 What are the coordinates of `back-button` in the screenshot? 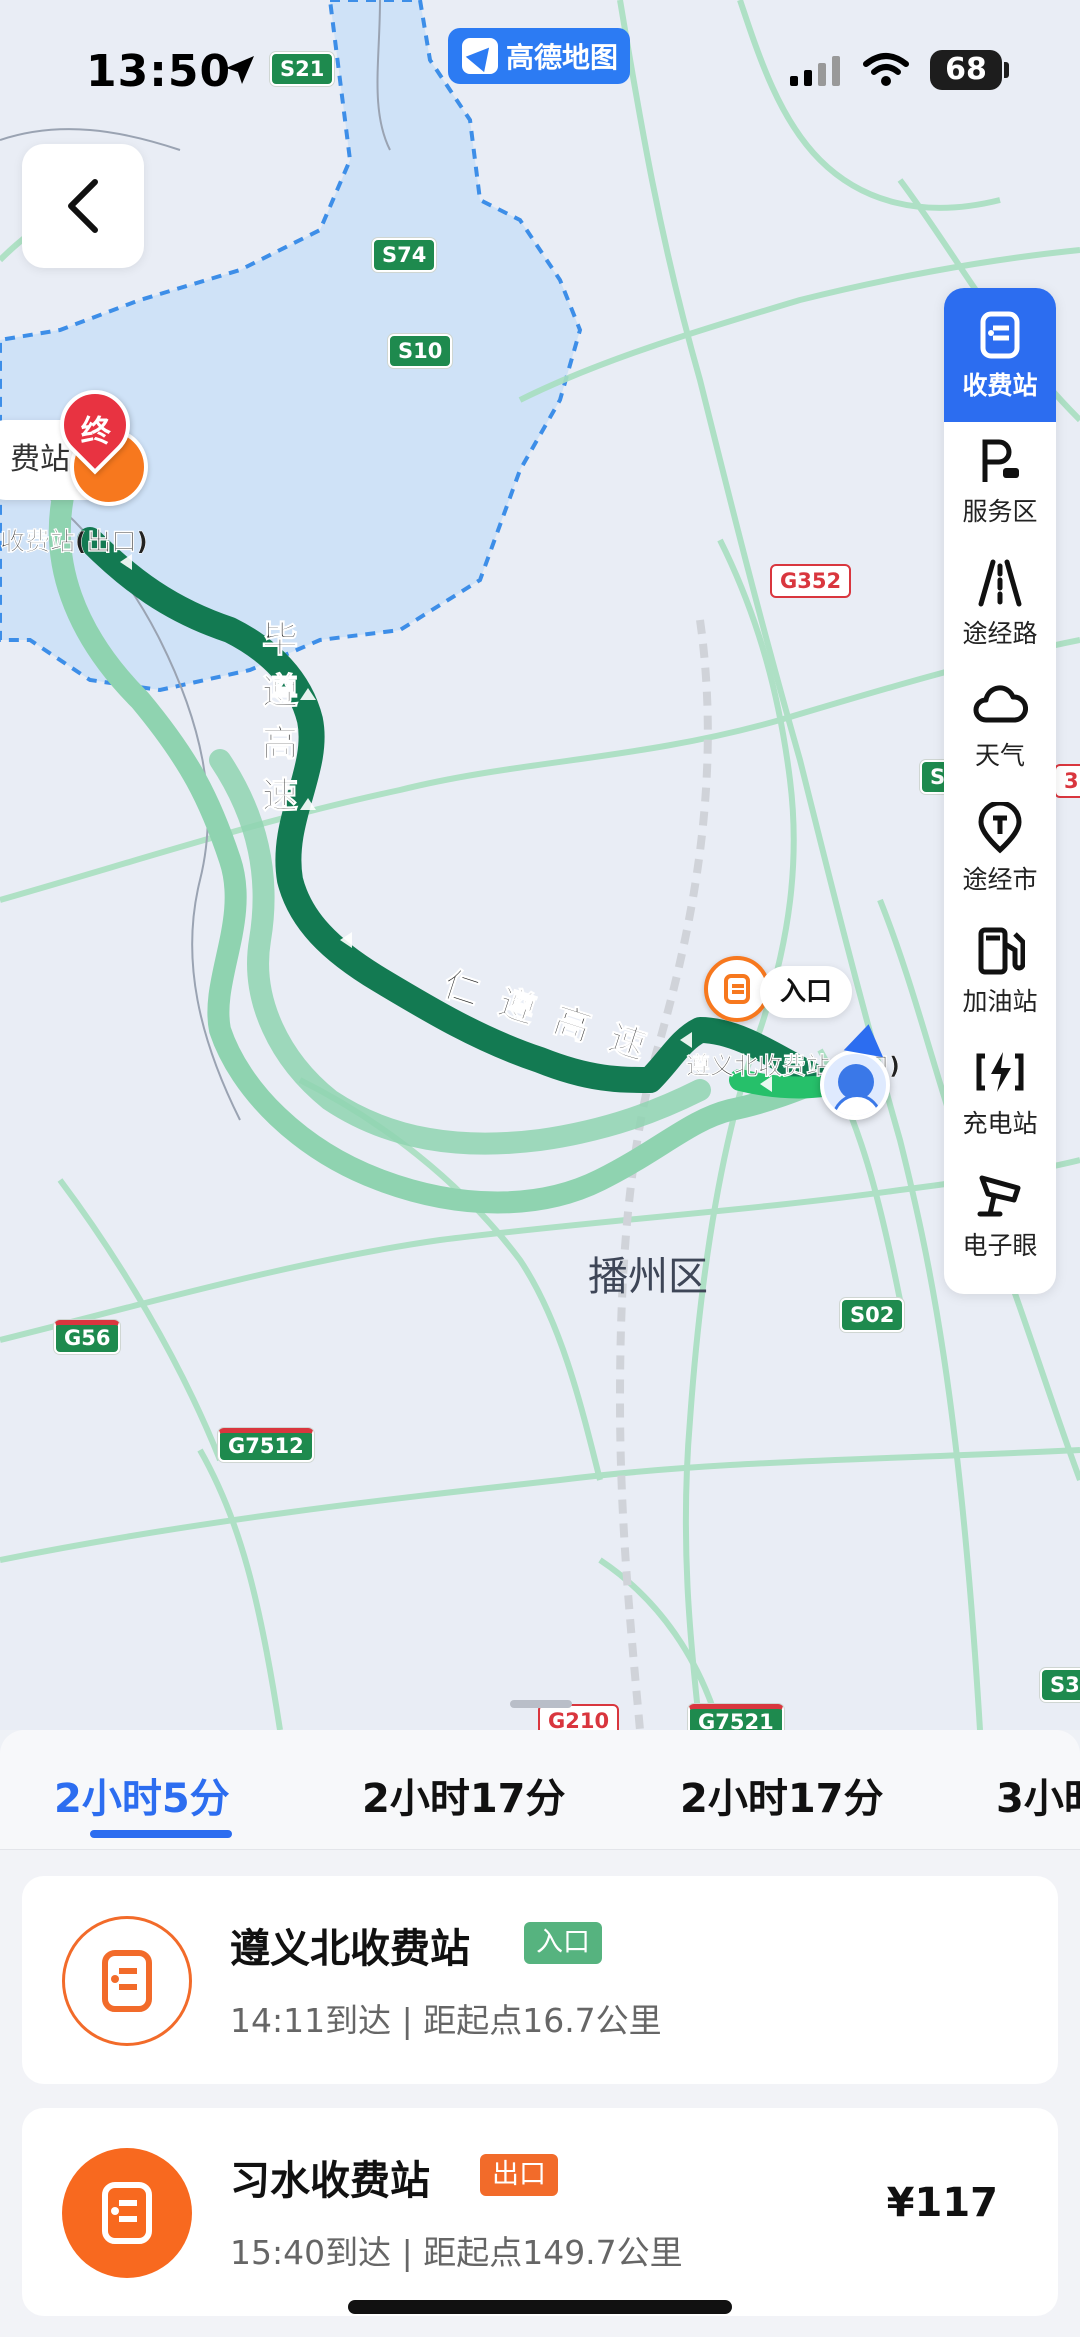 It's located at (83, 206).